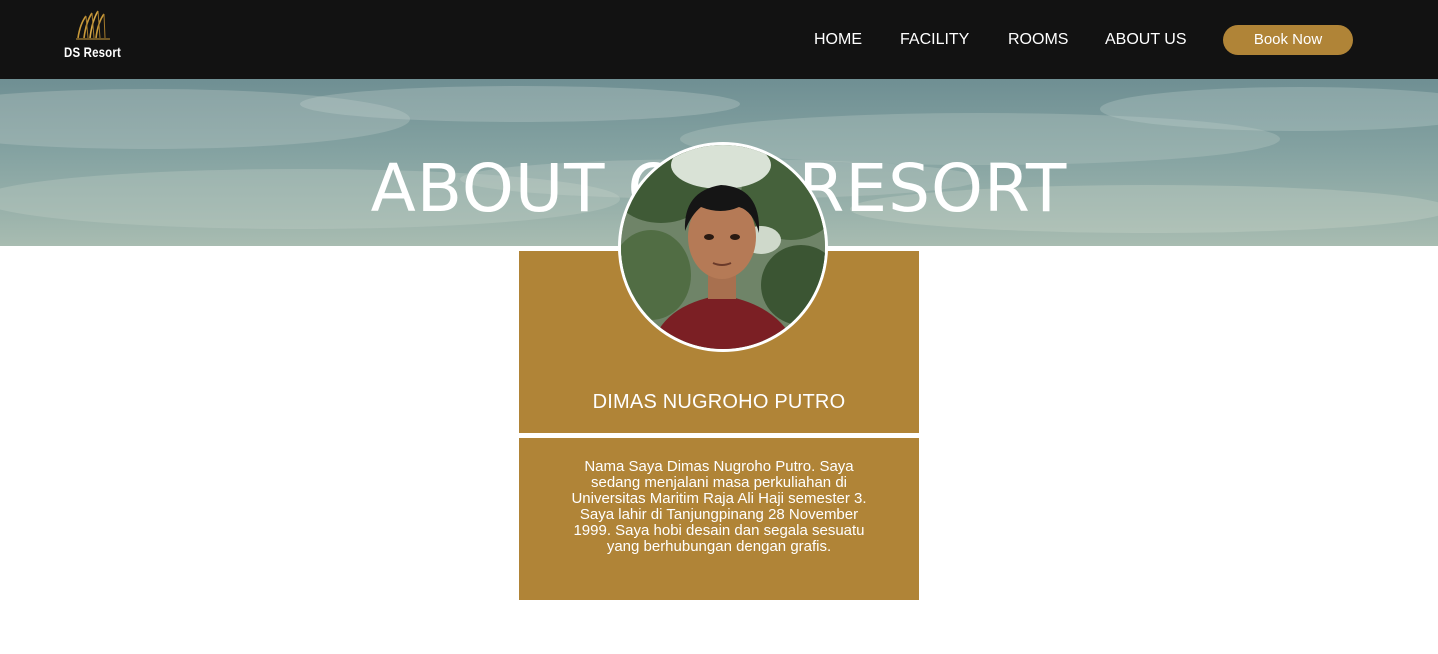  Describe the element at coordinates (719, 402) in the screenshot. I see `profile-name: DIMAS NUGROHO PUTRO` at that location.